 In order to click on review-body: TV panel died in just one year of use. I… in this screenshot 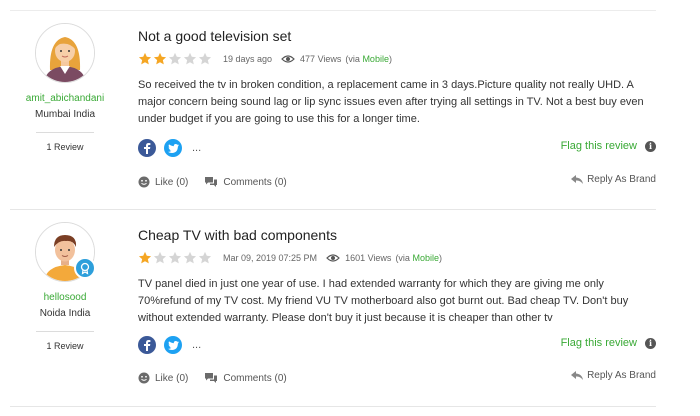, I will do `click(383, 301)`.